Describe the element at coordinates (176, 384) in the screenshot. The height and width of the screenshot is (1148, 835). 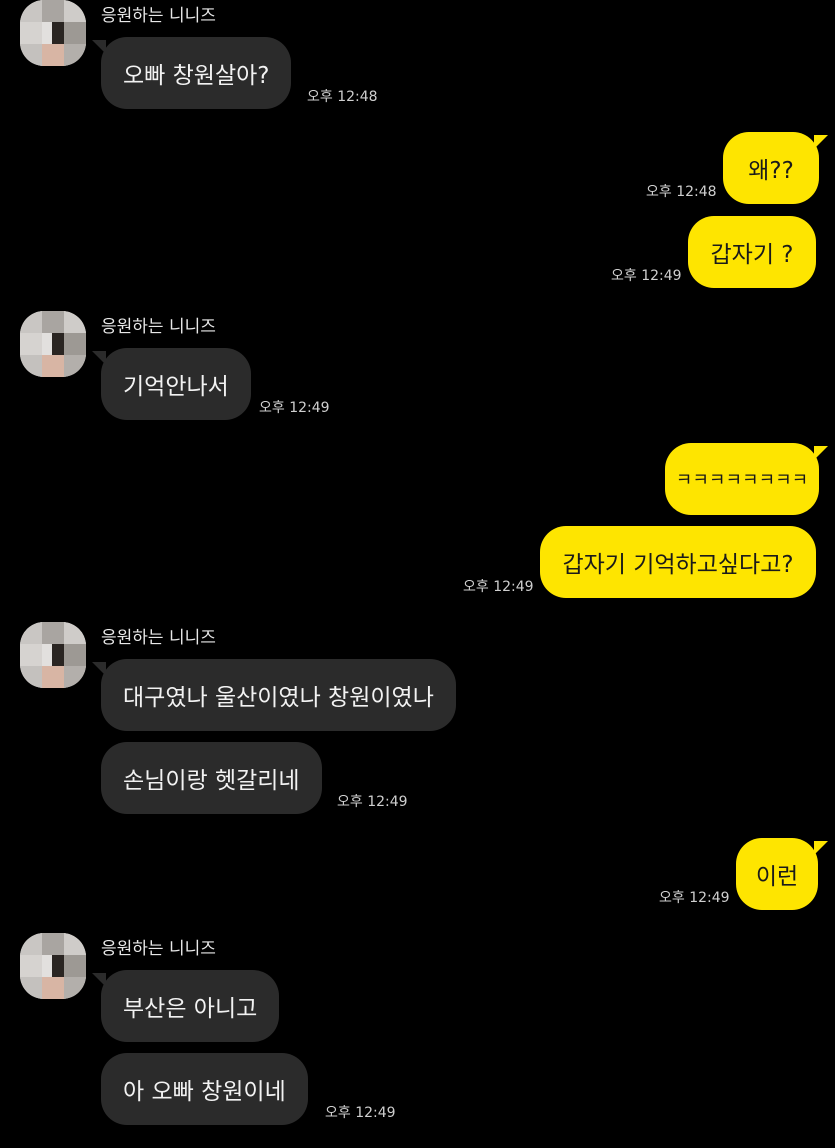
I see `message-bubble-incoming: 기억안나서` at that location.